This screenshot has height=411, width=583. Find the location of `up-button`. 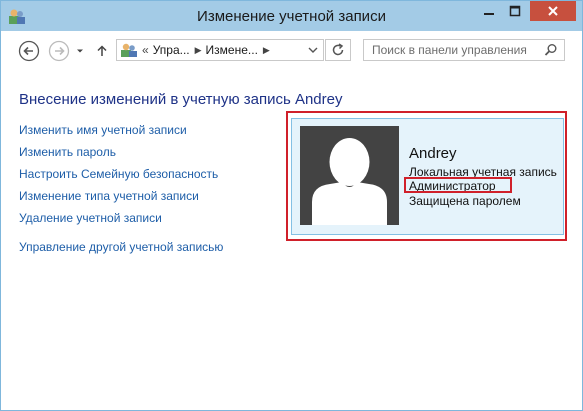

up-button is located at coordinates (102, 51).